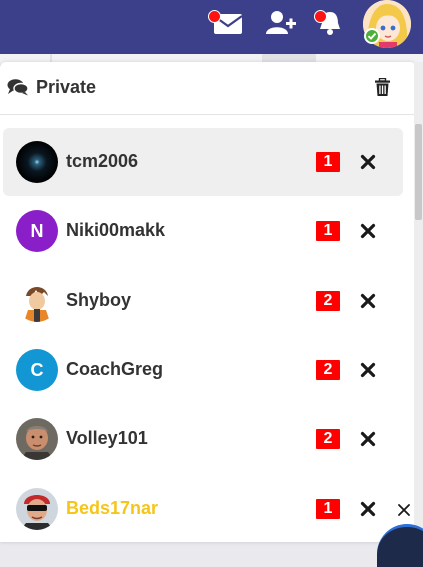  Describe the element at coordinates (226, 22) in the screenshot. I see `messages-button` at that location.